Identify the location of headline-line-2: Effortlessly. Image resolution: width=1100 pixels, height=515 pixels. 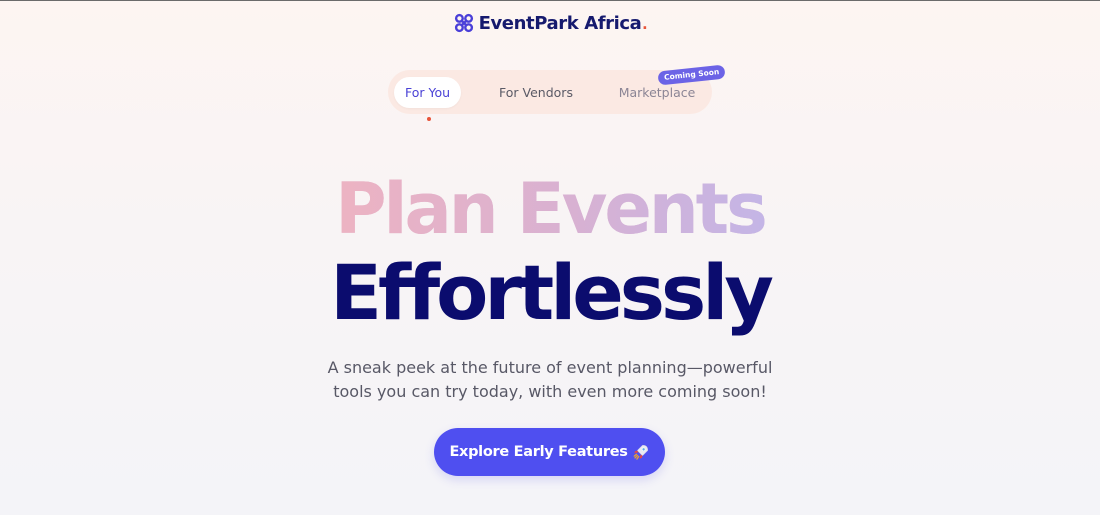
(552, 292).